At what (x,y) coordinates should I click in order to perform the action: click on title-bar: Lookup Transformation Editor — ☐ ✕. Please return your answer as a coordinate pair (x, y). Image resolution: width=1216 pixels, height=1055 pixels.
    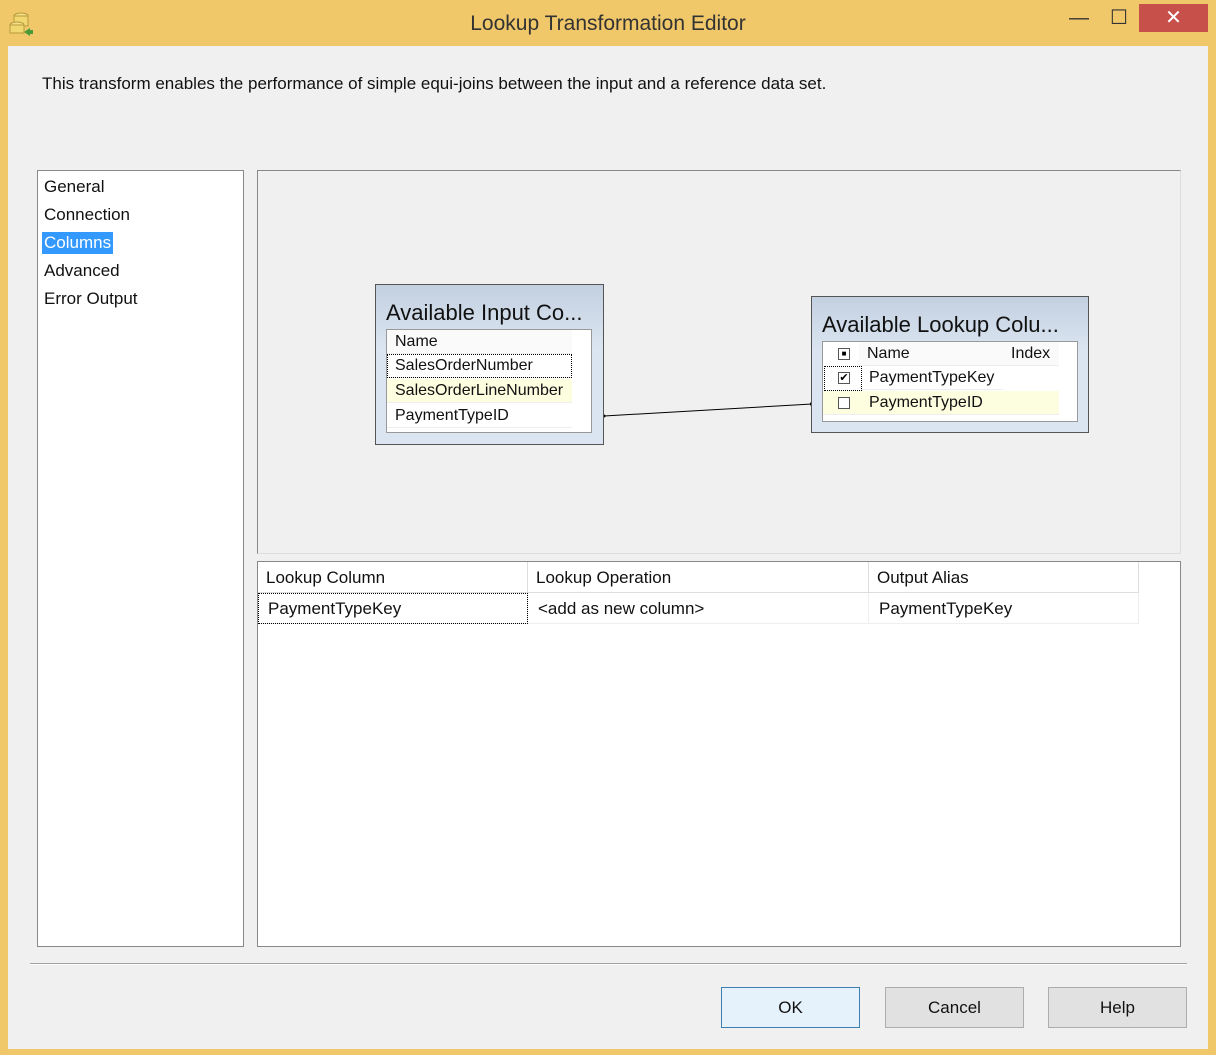
    Looking at the image, I should click on (608, 23).